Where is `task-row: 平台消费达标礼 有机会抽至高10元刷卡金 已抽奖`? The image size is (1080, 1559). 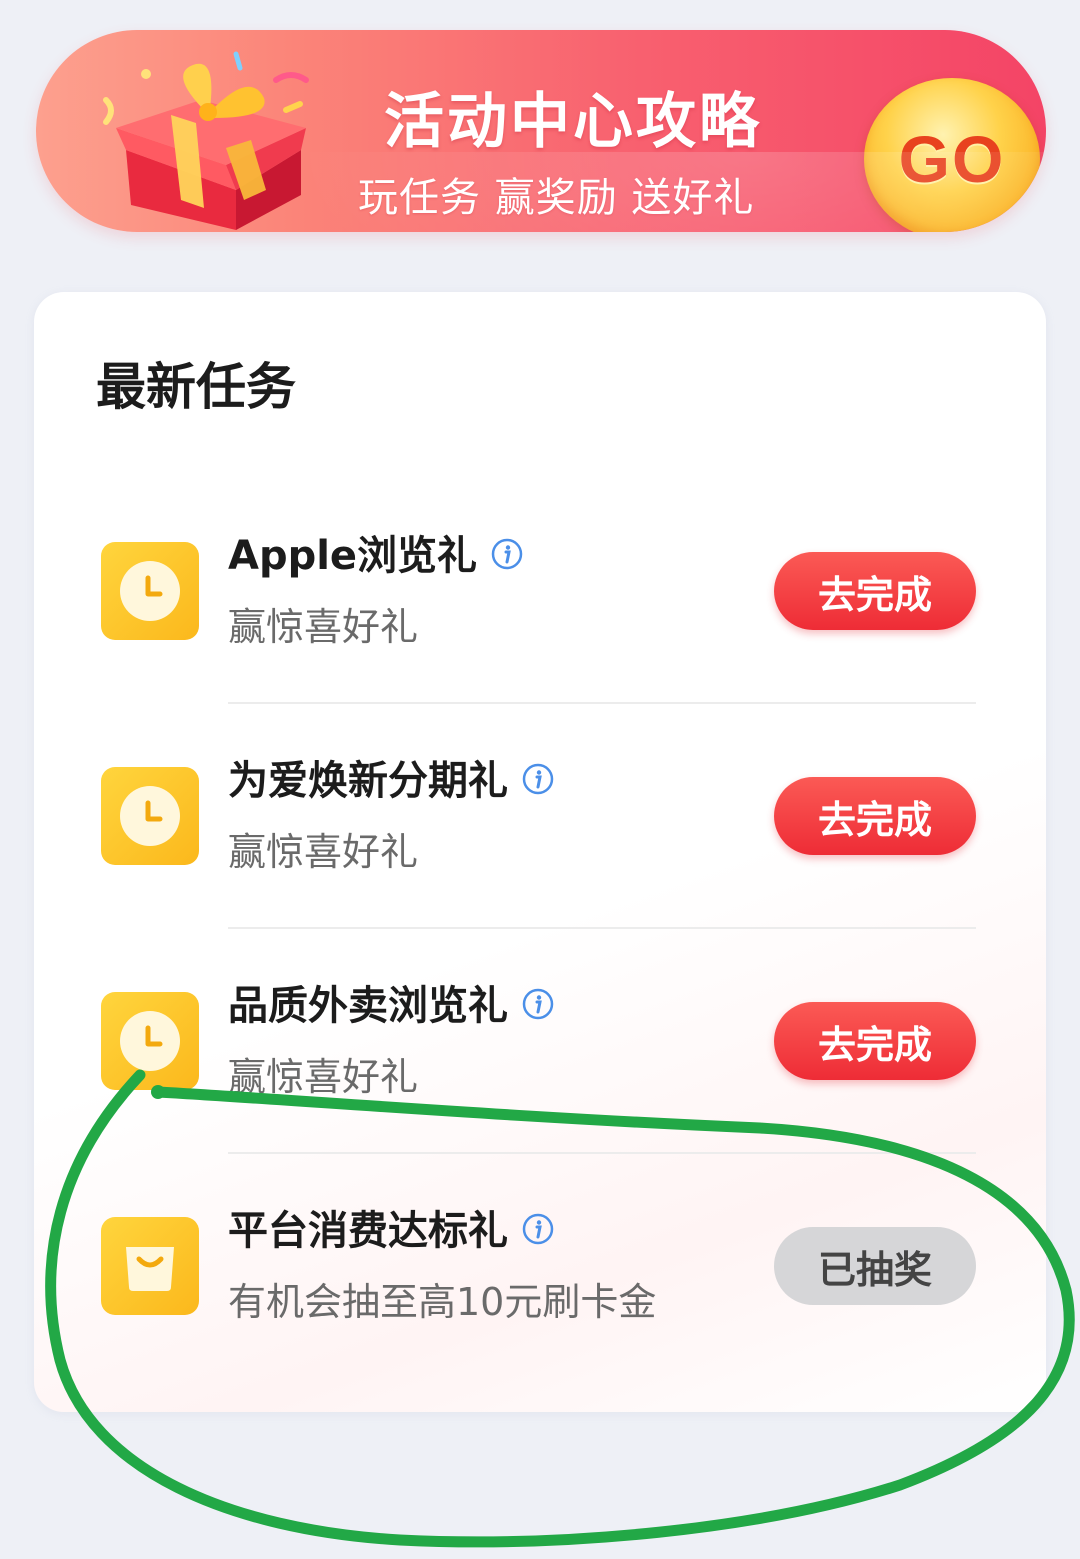
task-row: 平台消费达标礼 有机会抽至高10元刷卡金 已抽奖 is located at coordinates (540, 1309).